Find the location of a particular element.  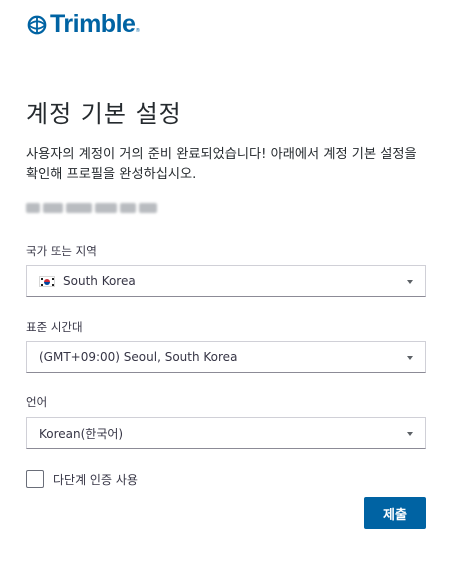

brand-name: Trimble is located at coordinates (93, 24).